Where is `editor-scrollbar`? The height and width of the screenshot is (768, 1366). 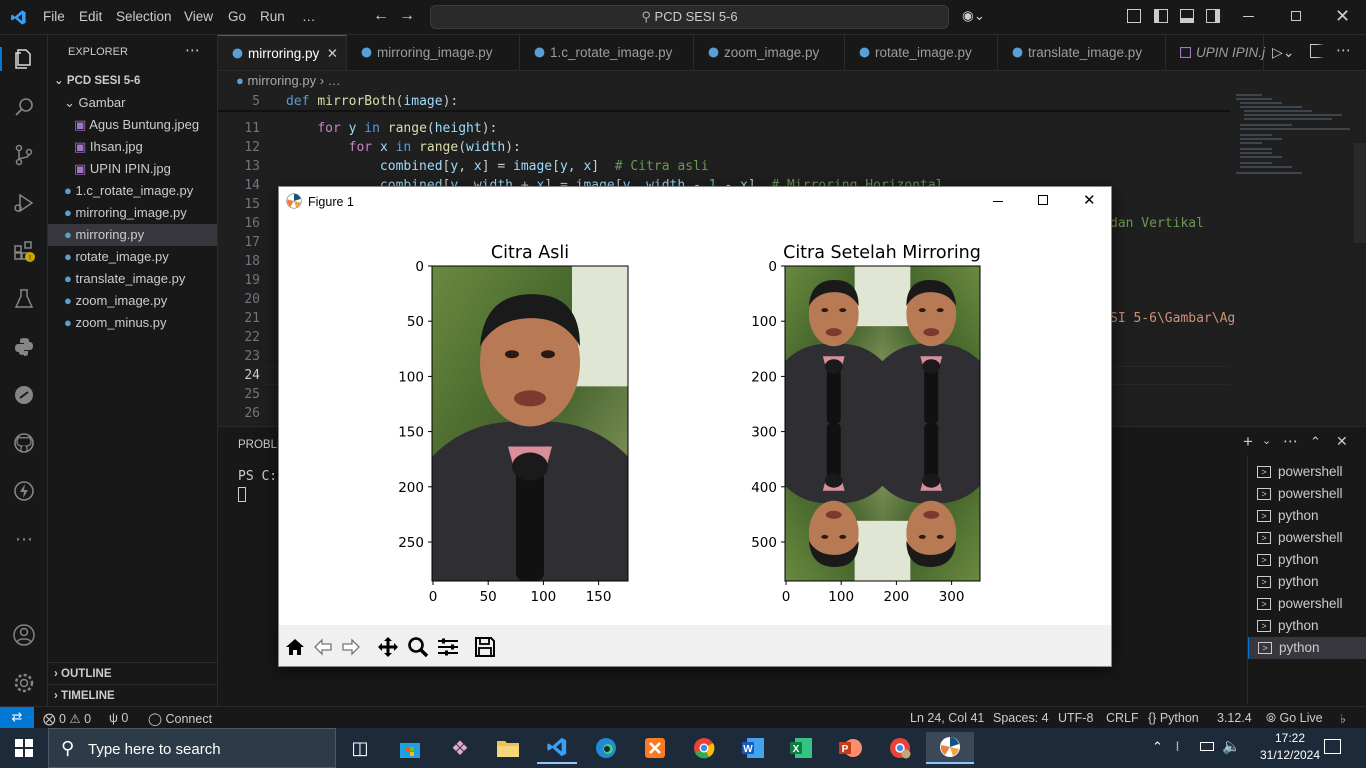
editor-scrollbar is located at coordinates (1360, 193).